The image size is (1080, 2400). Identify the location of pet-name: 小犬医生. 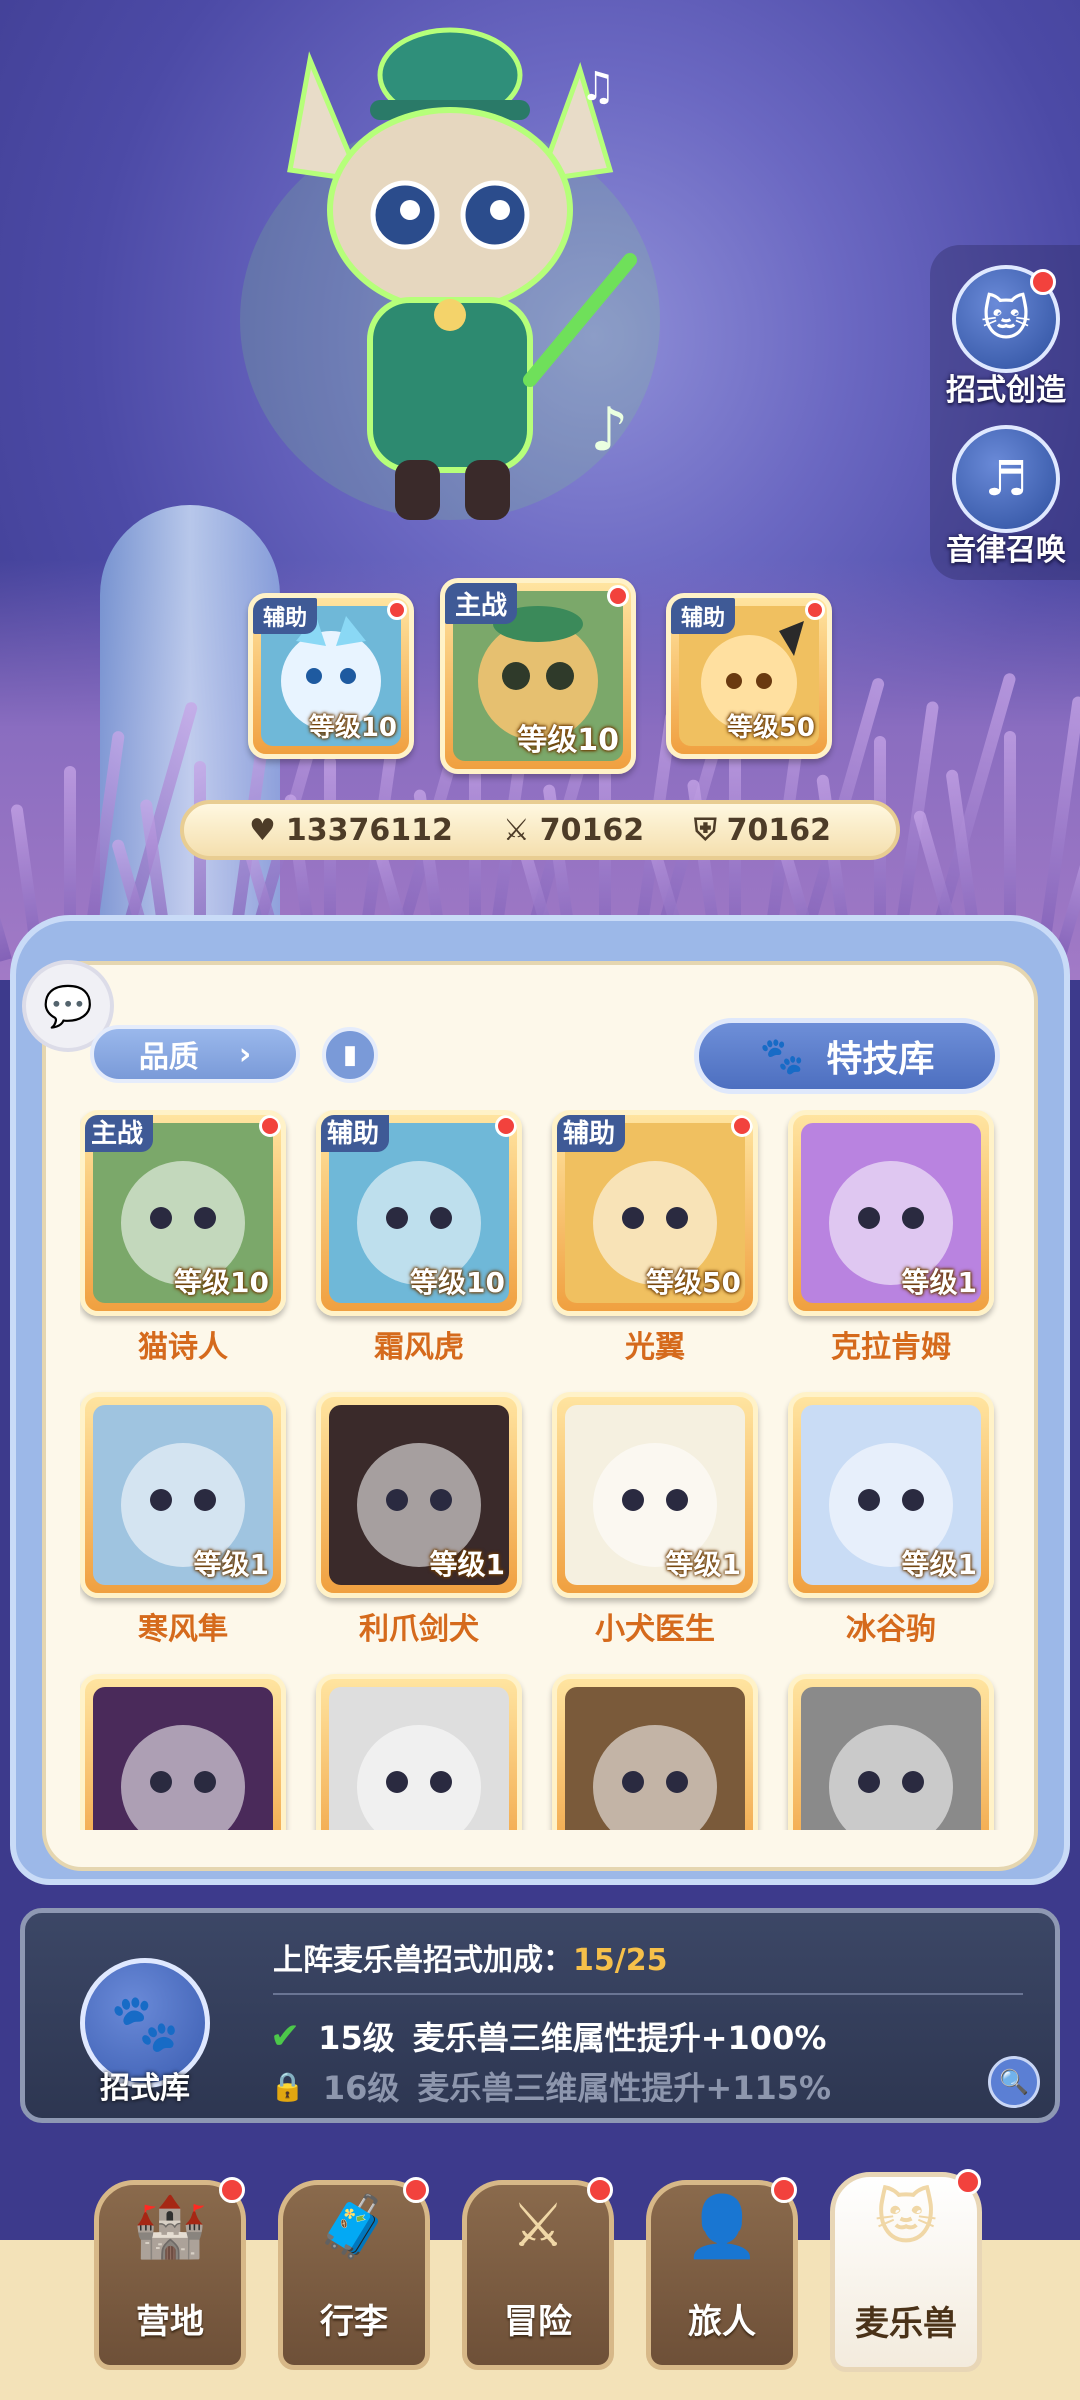
(655, 1629).